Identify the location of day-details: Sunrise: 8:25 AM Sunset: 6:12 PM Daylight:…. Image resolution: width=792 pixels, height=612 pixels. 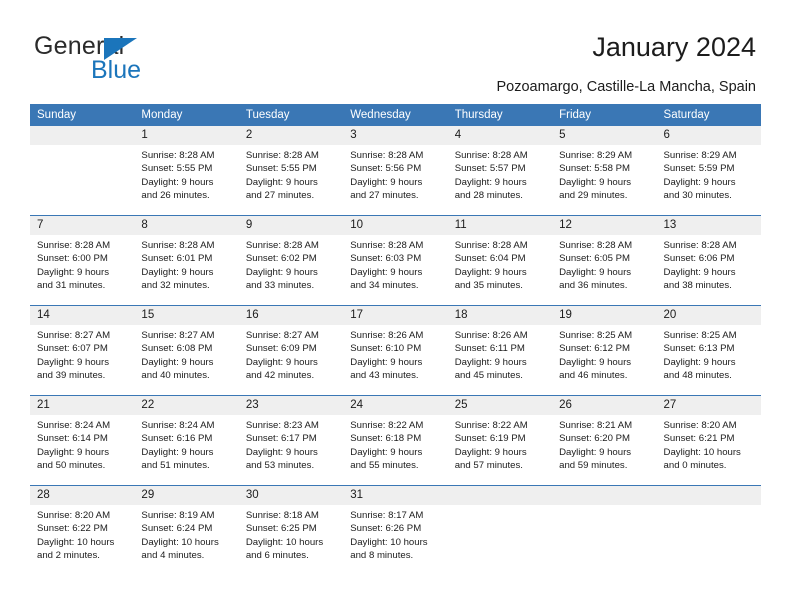
(604, 354).